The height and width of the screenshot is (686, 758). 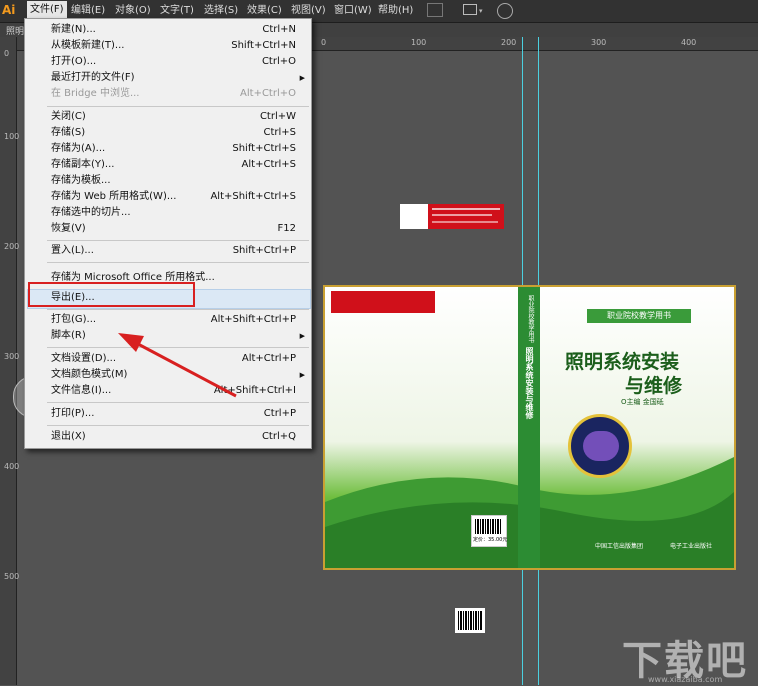 I want to click on menu-item-revert: 恢复(V) F12, so click(x=168, y=229).